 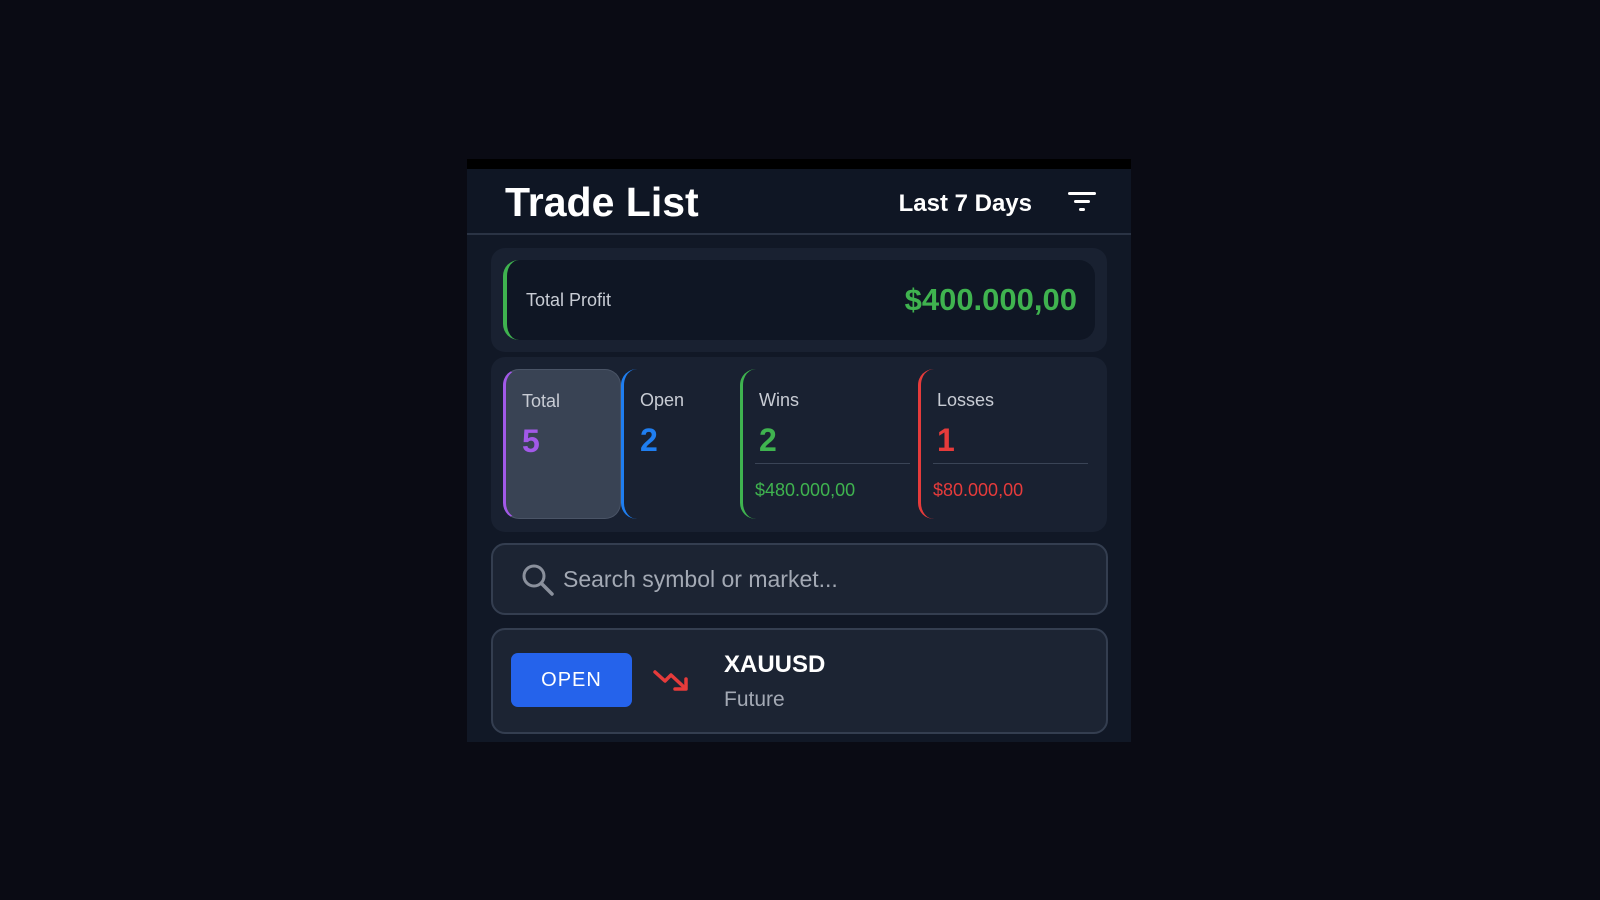 What do you see at coordinates (662, 400) in the screenshot?
I see `stat-open-label: Open` at bounding box center [662, 400].